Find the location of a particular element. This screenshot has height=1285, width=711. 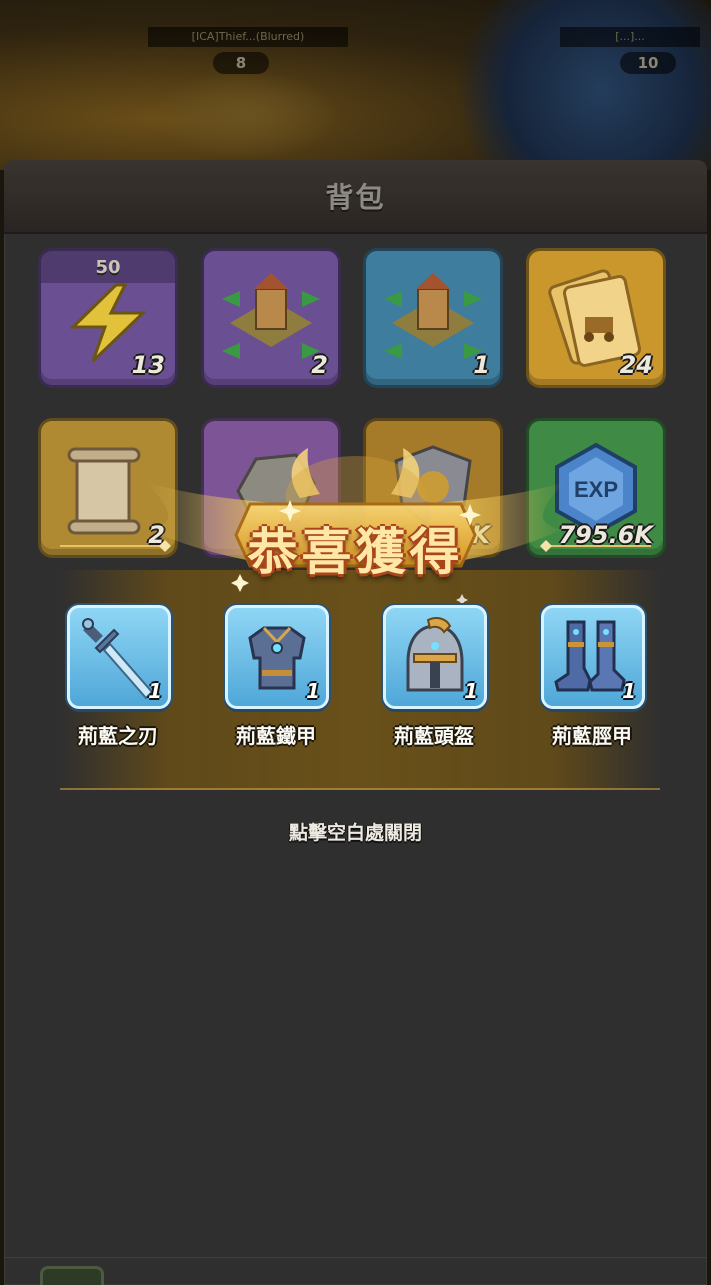

reward-name-sword: 荊藍之刃 is located at coordinates (118, 736).